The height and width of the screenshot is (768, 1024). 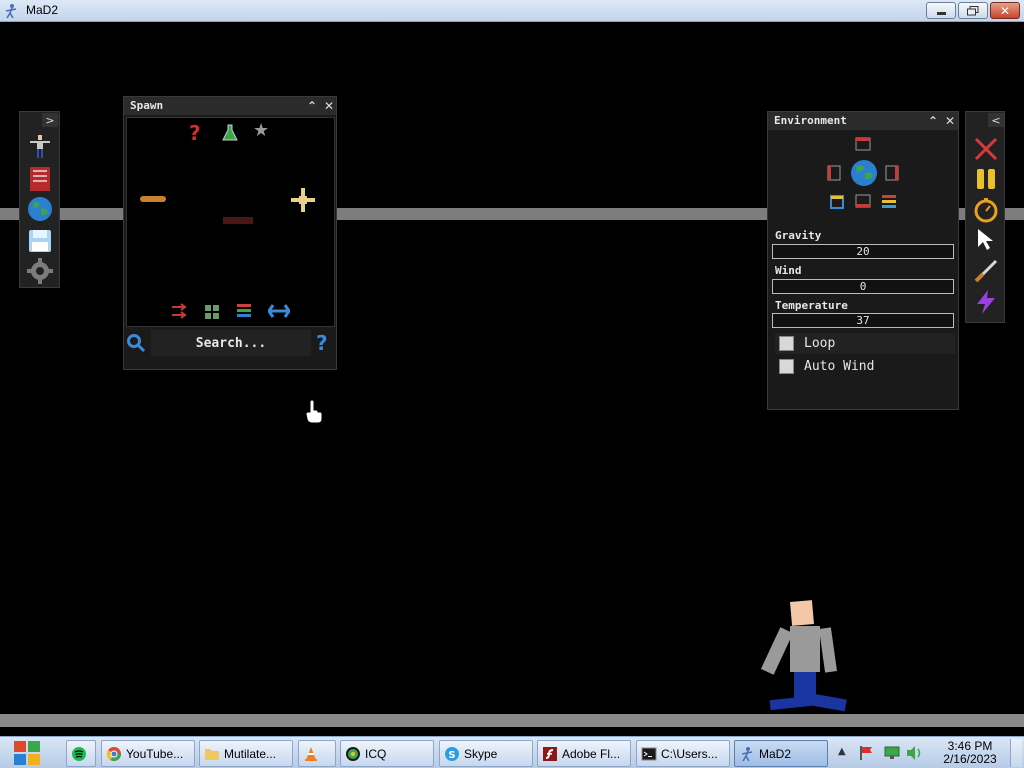 I want to click on spawn-panel: Spawn ⌃ ✕ ? ★ Search... ?, so click(x=230, y=233).